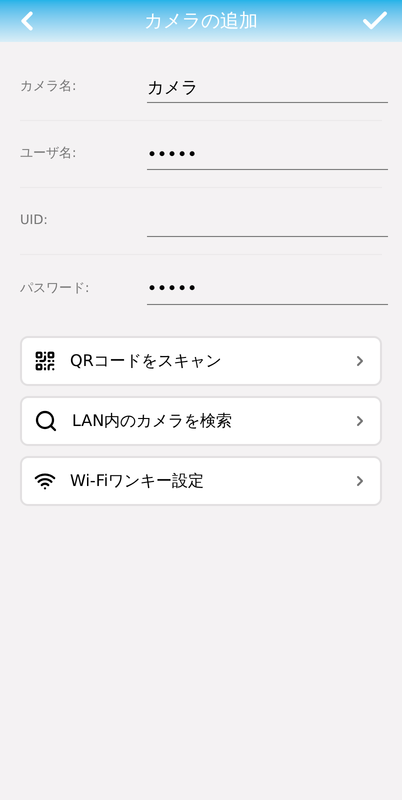  What do you see at coordinates (201, 481) in the screenshot?
I see `action-button: Wi-Fiワンキー設定` at bounding box center [201, 481].